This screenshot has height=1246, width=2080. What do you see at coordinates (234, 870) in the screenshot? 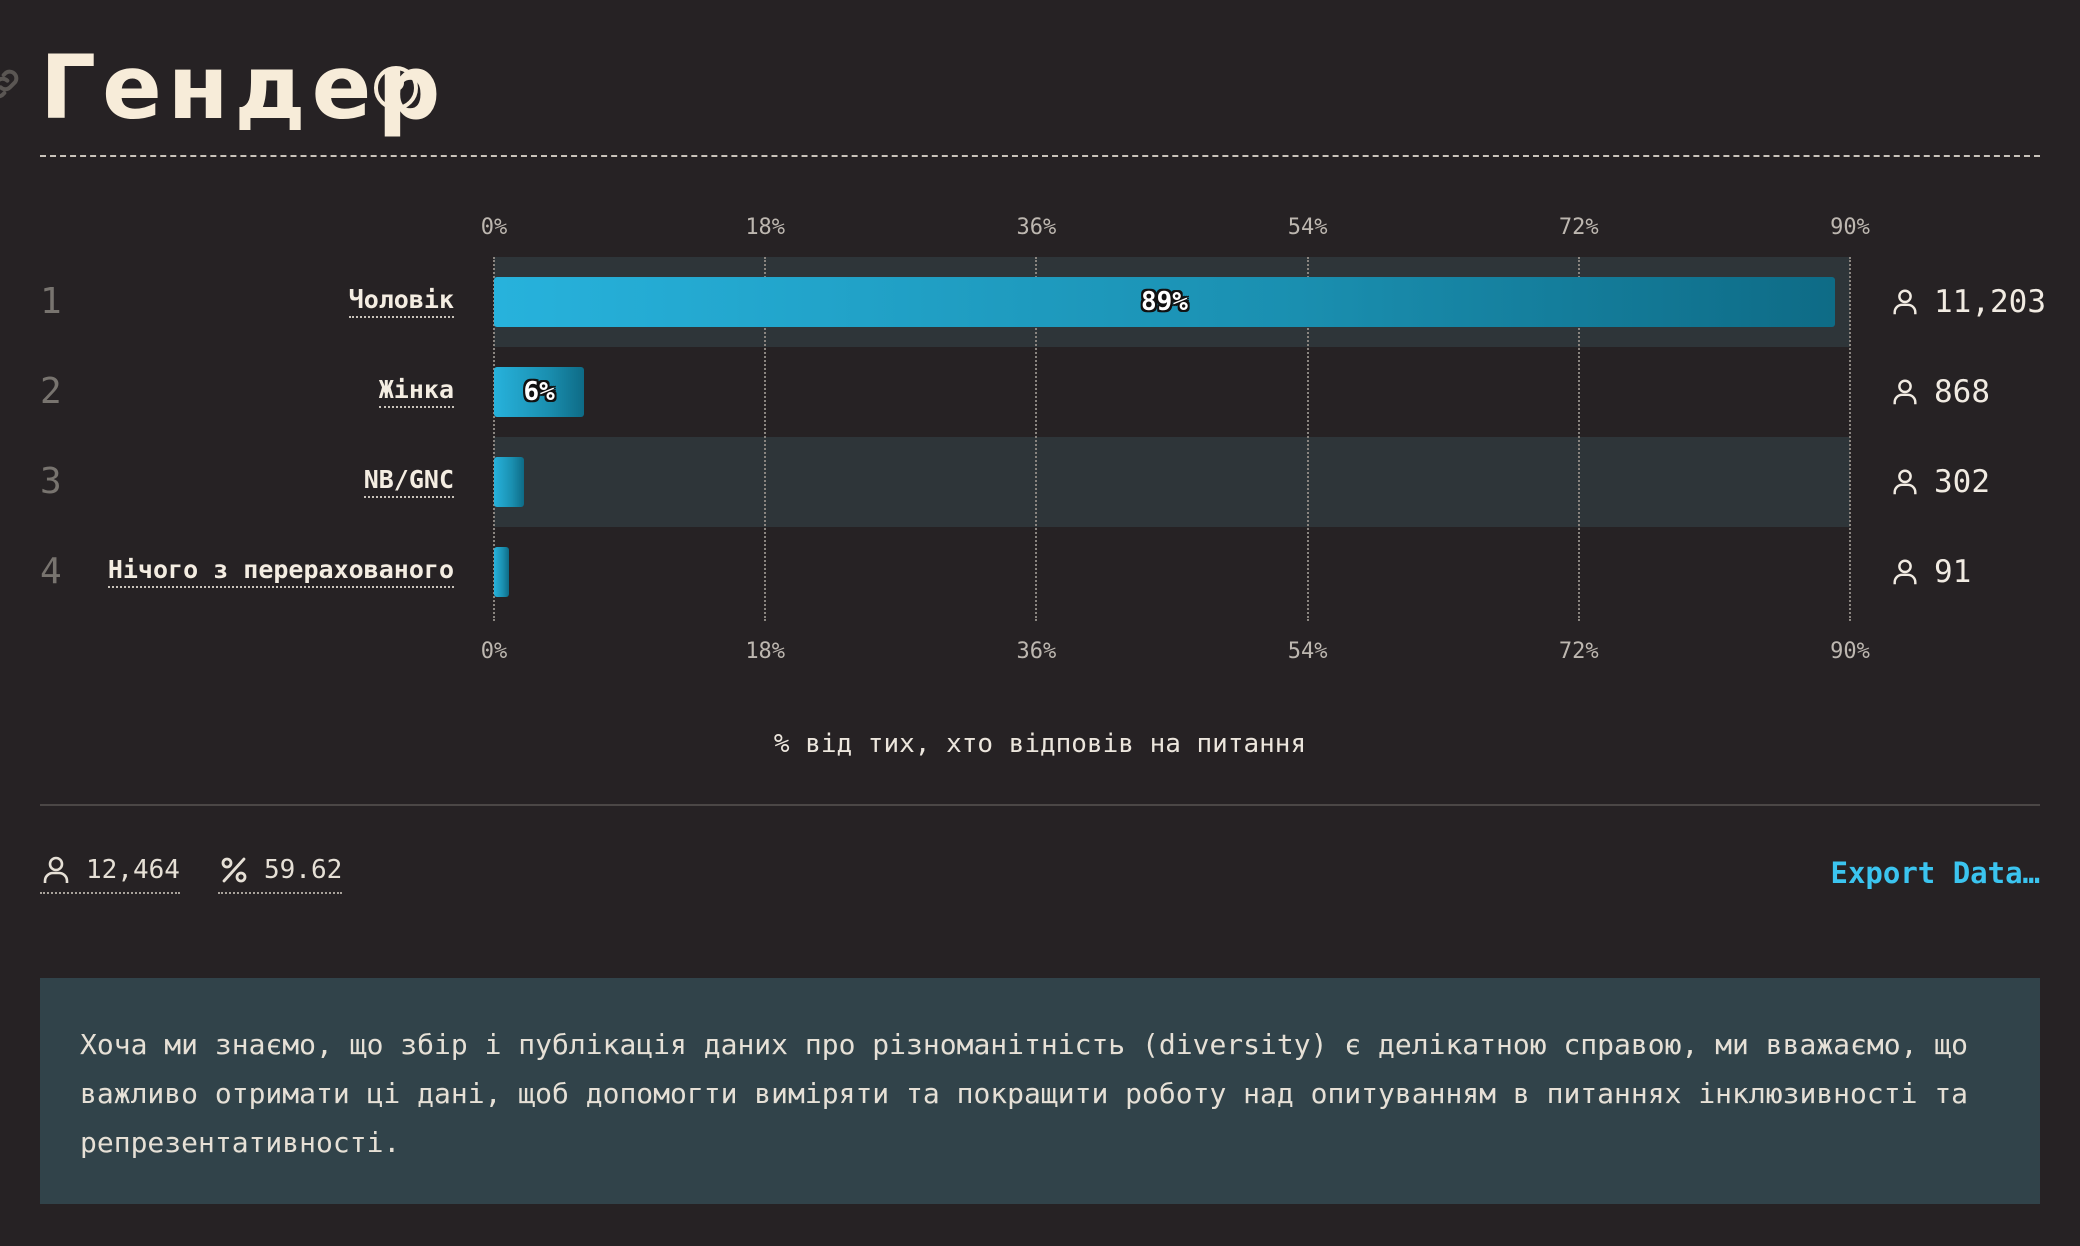
I see `percent-icon` at bounding box center [234, 870].